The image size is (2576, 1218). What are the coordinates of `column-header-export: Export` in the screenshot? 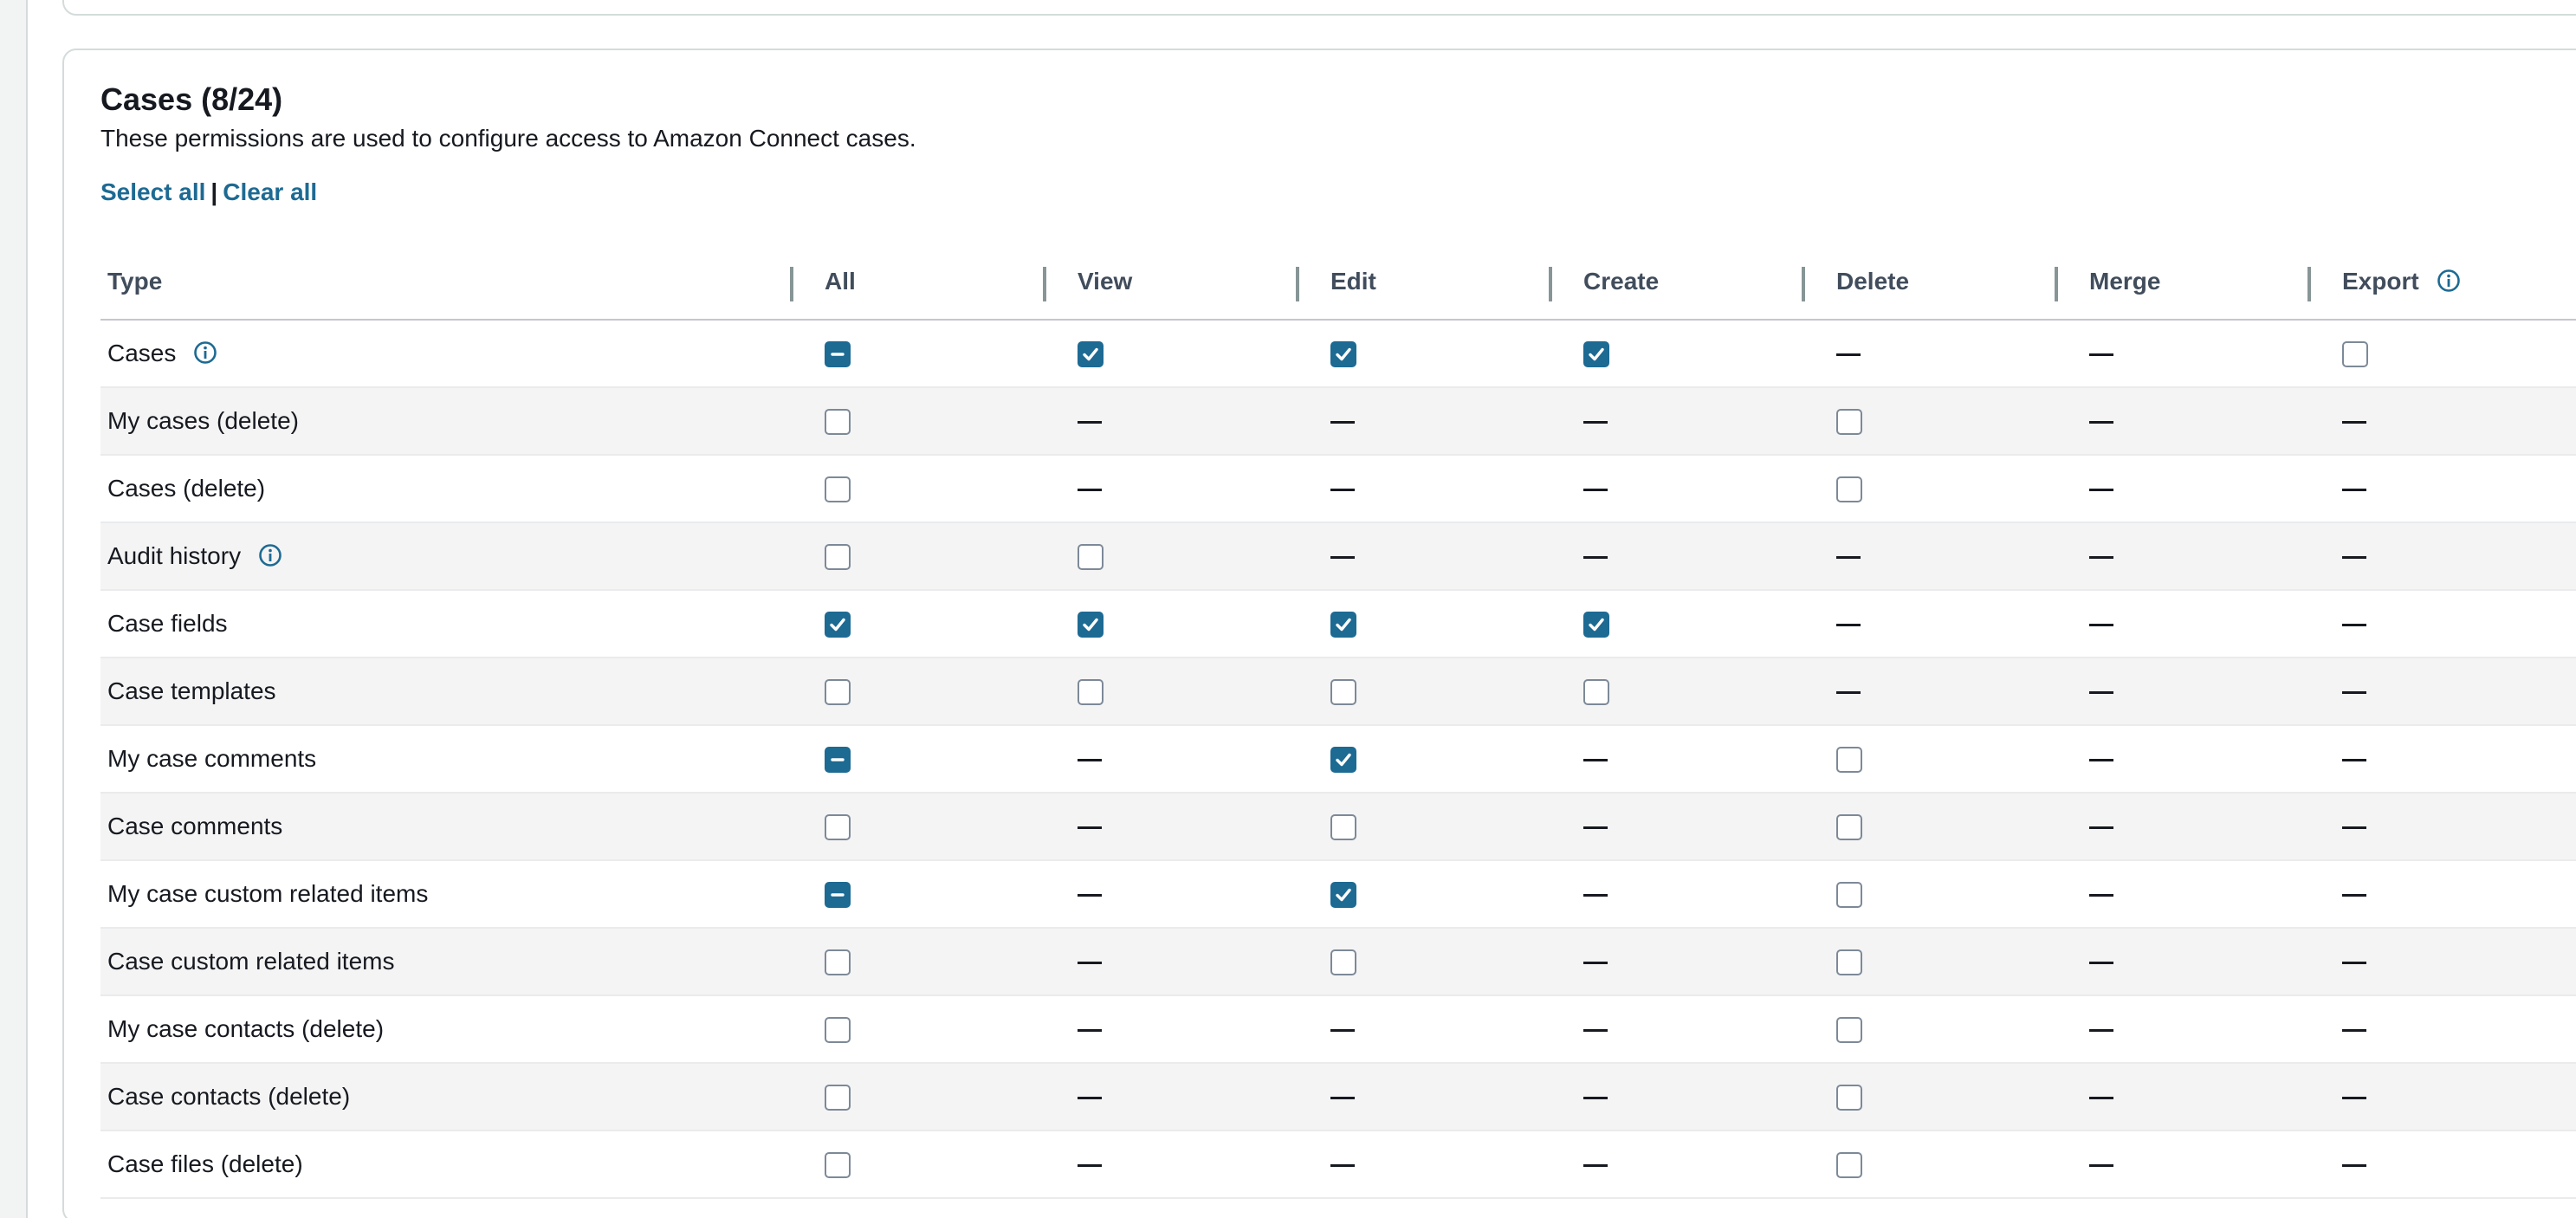 It's located at (2441, 282).